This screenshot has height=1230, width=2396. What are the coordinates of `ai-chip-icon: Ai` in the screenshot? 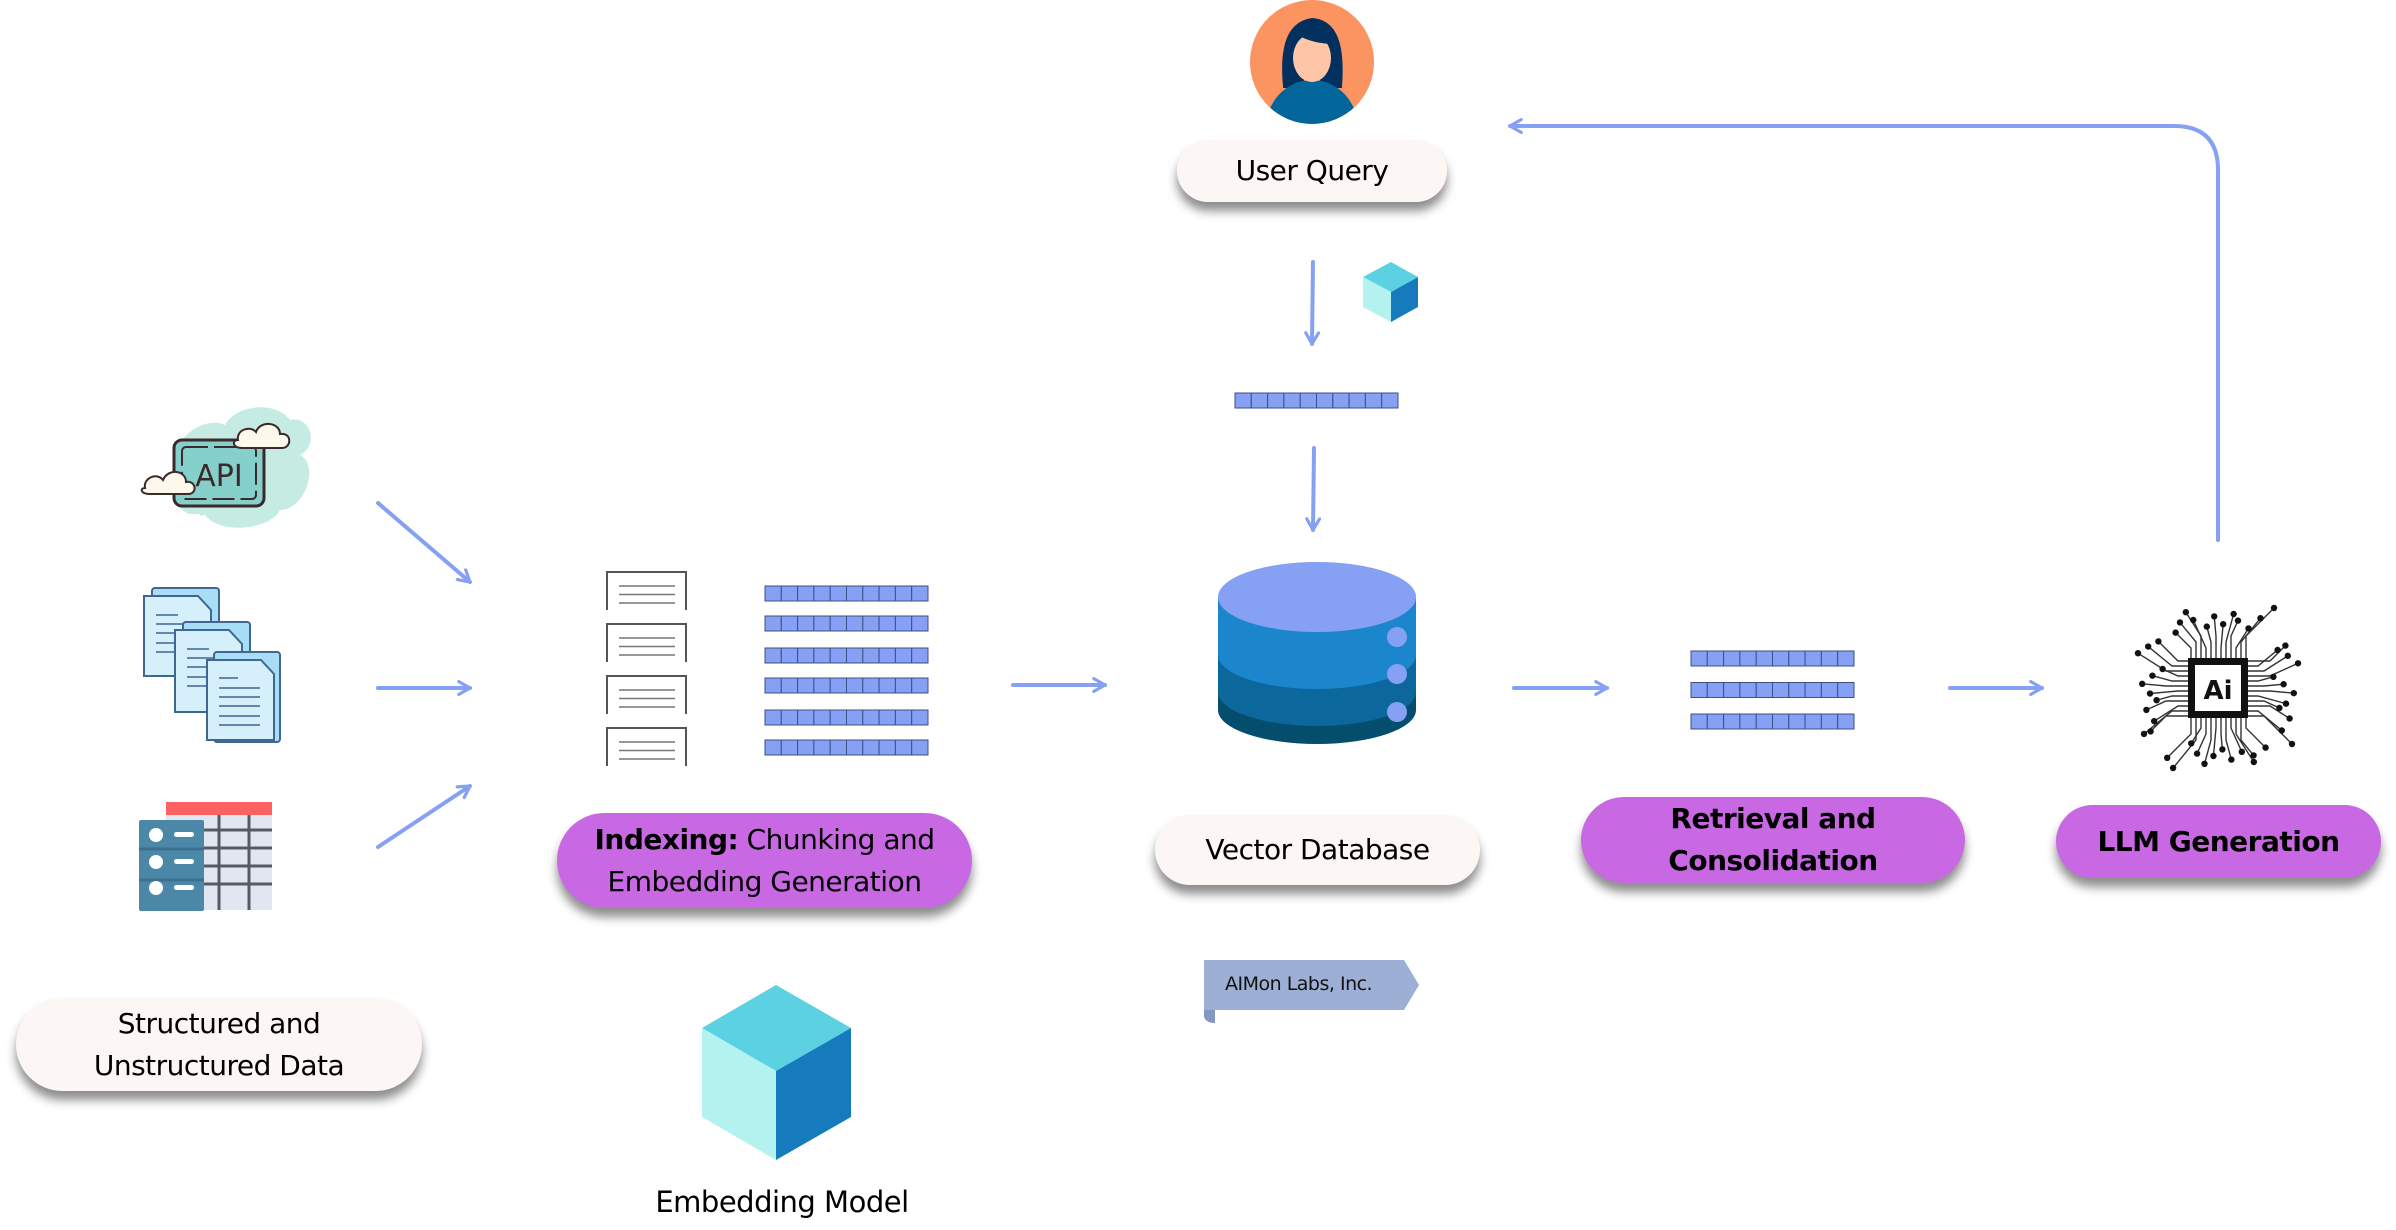 It's located at (2218, 688).